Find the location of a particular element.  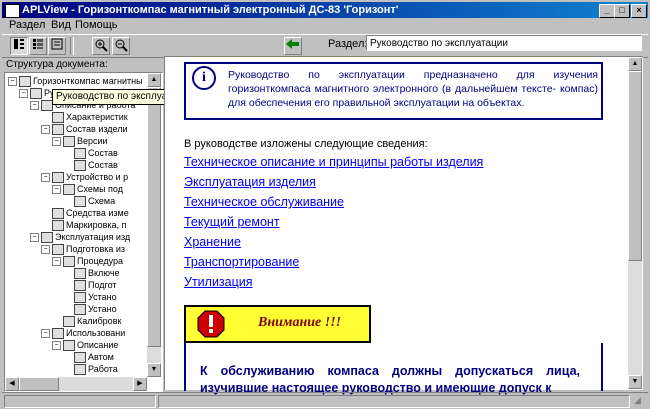

tree-horizontal-scrollbar: ◀ ▶ is located at coordinates (76, 384).